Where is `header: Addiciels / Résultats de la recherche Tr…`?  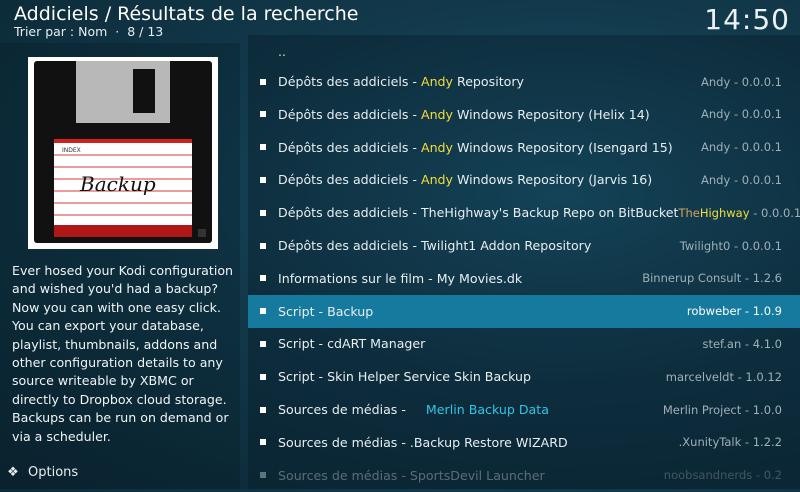 header: Addiciels / Résultats de la recherche Tr… is located at coordinates (186, 20).